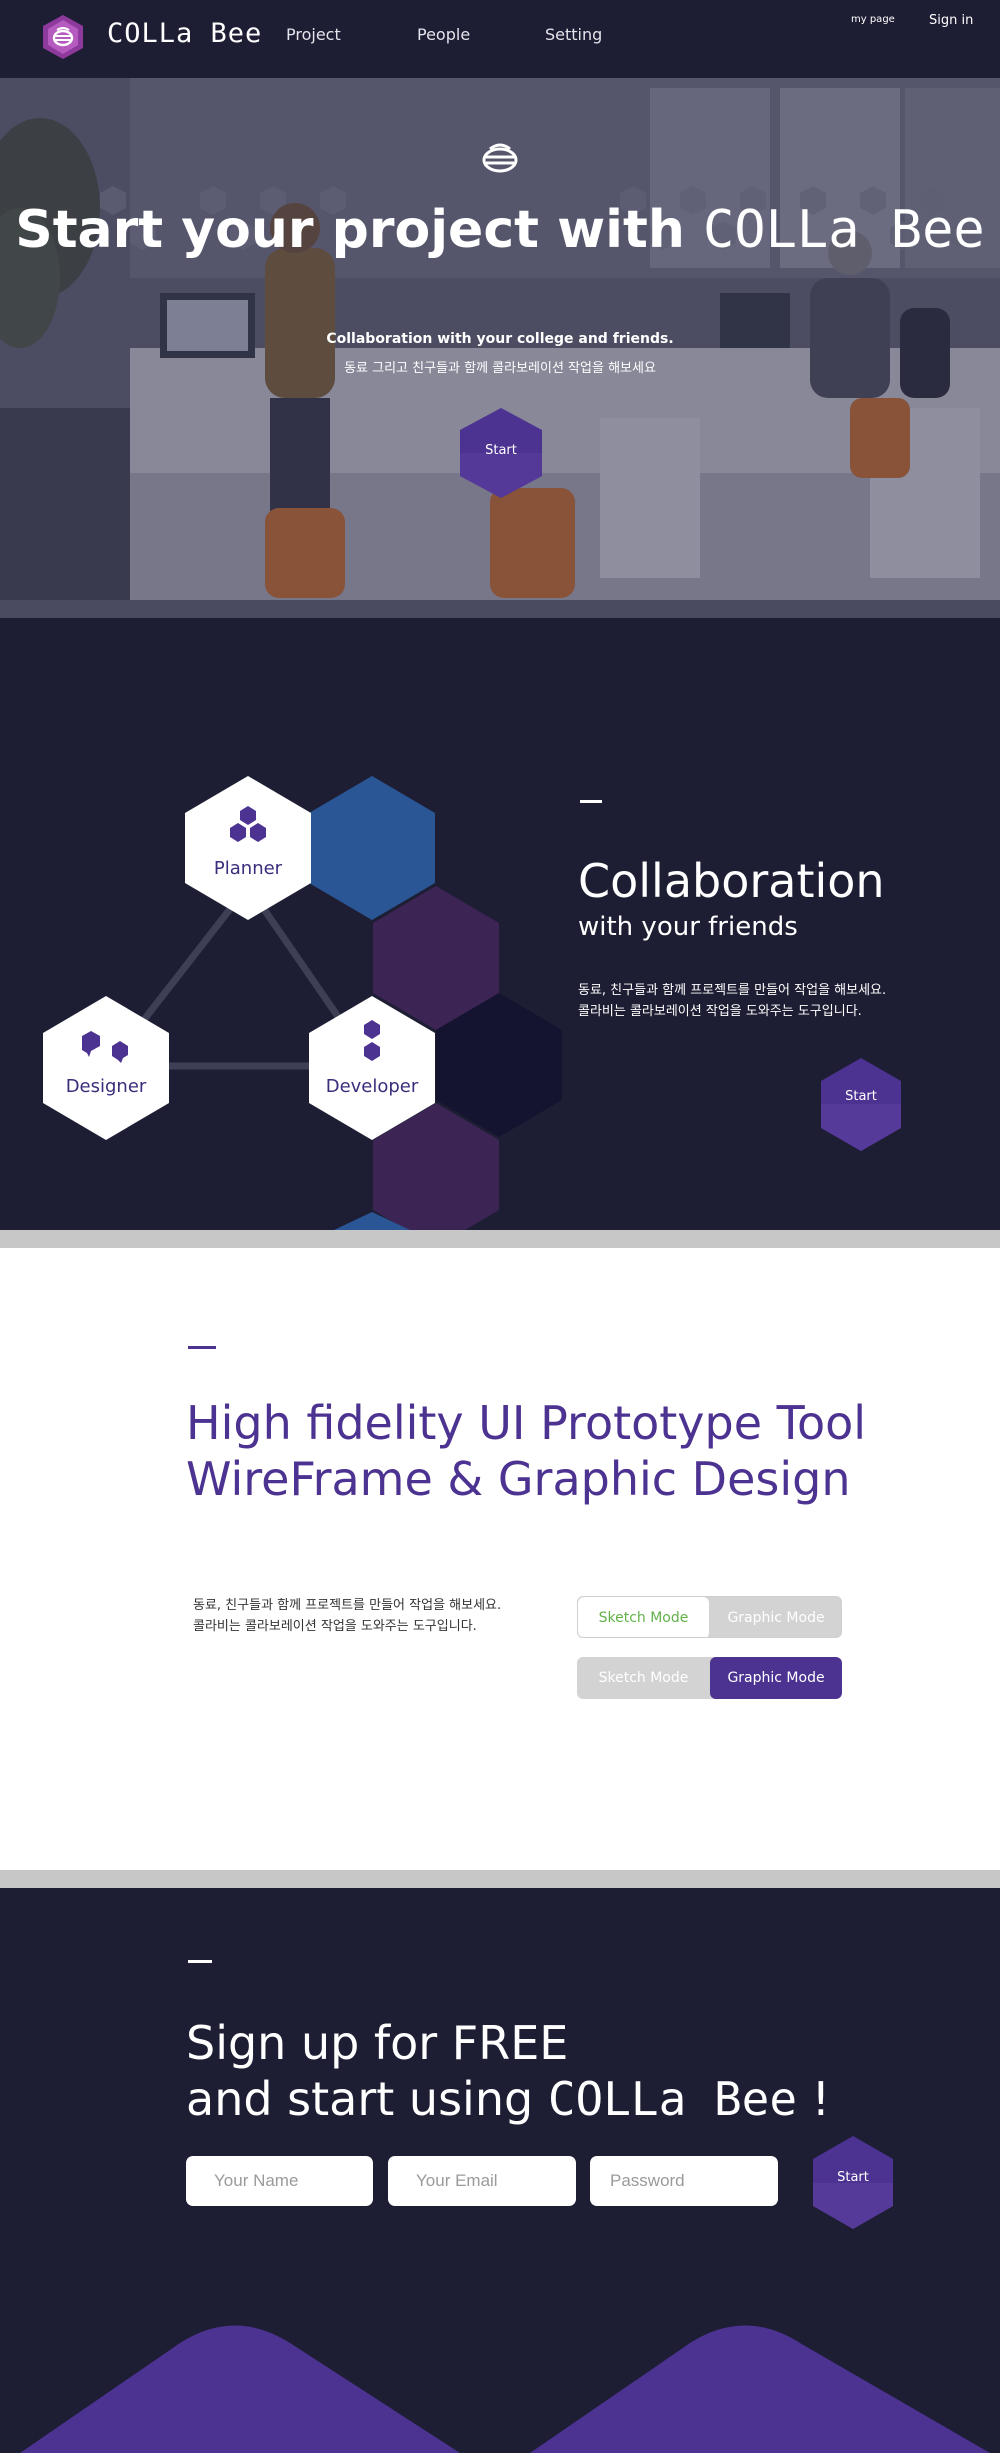 The width and height of the screenshot is (1000, 2453). What do you see at coordinates (500, 368) in the screenshot?
I see `hero-subtitle-korean: 동료 그리고 친구들과 함께 콜라보레이션 작업을 해보세요` at bounding box center [500, 368].